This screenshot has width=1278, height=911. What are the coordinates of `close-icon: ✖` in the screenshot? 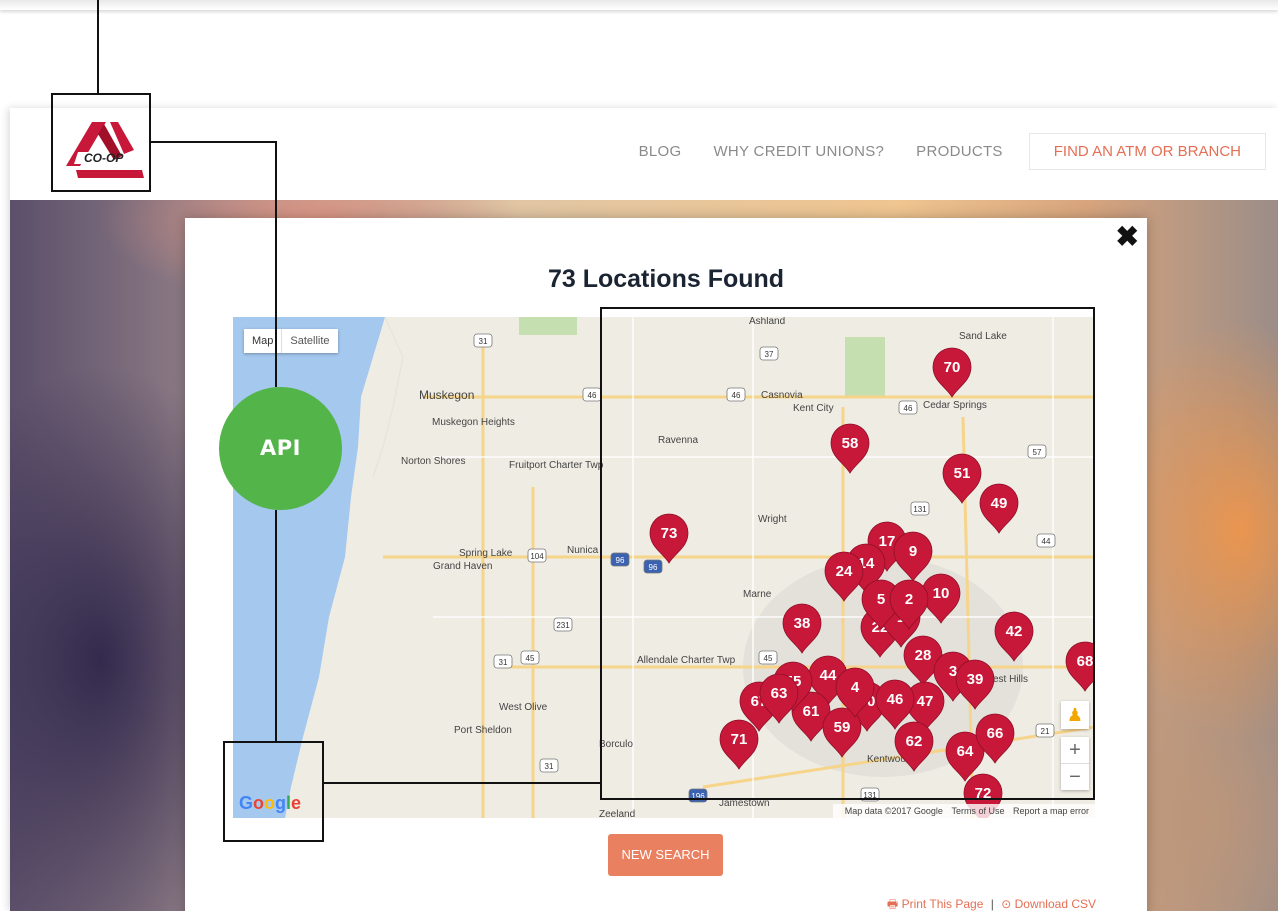 It's located at (1127, 236).